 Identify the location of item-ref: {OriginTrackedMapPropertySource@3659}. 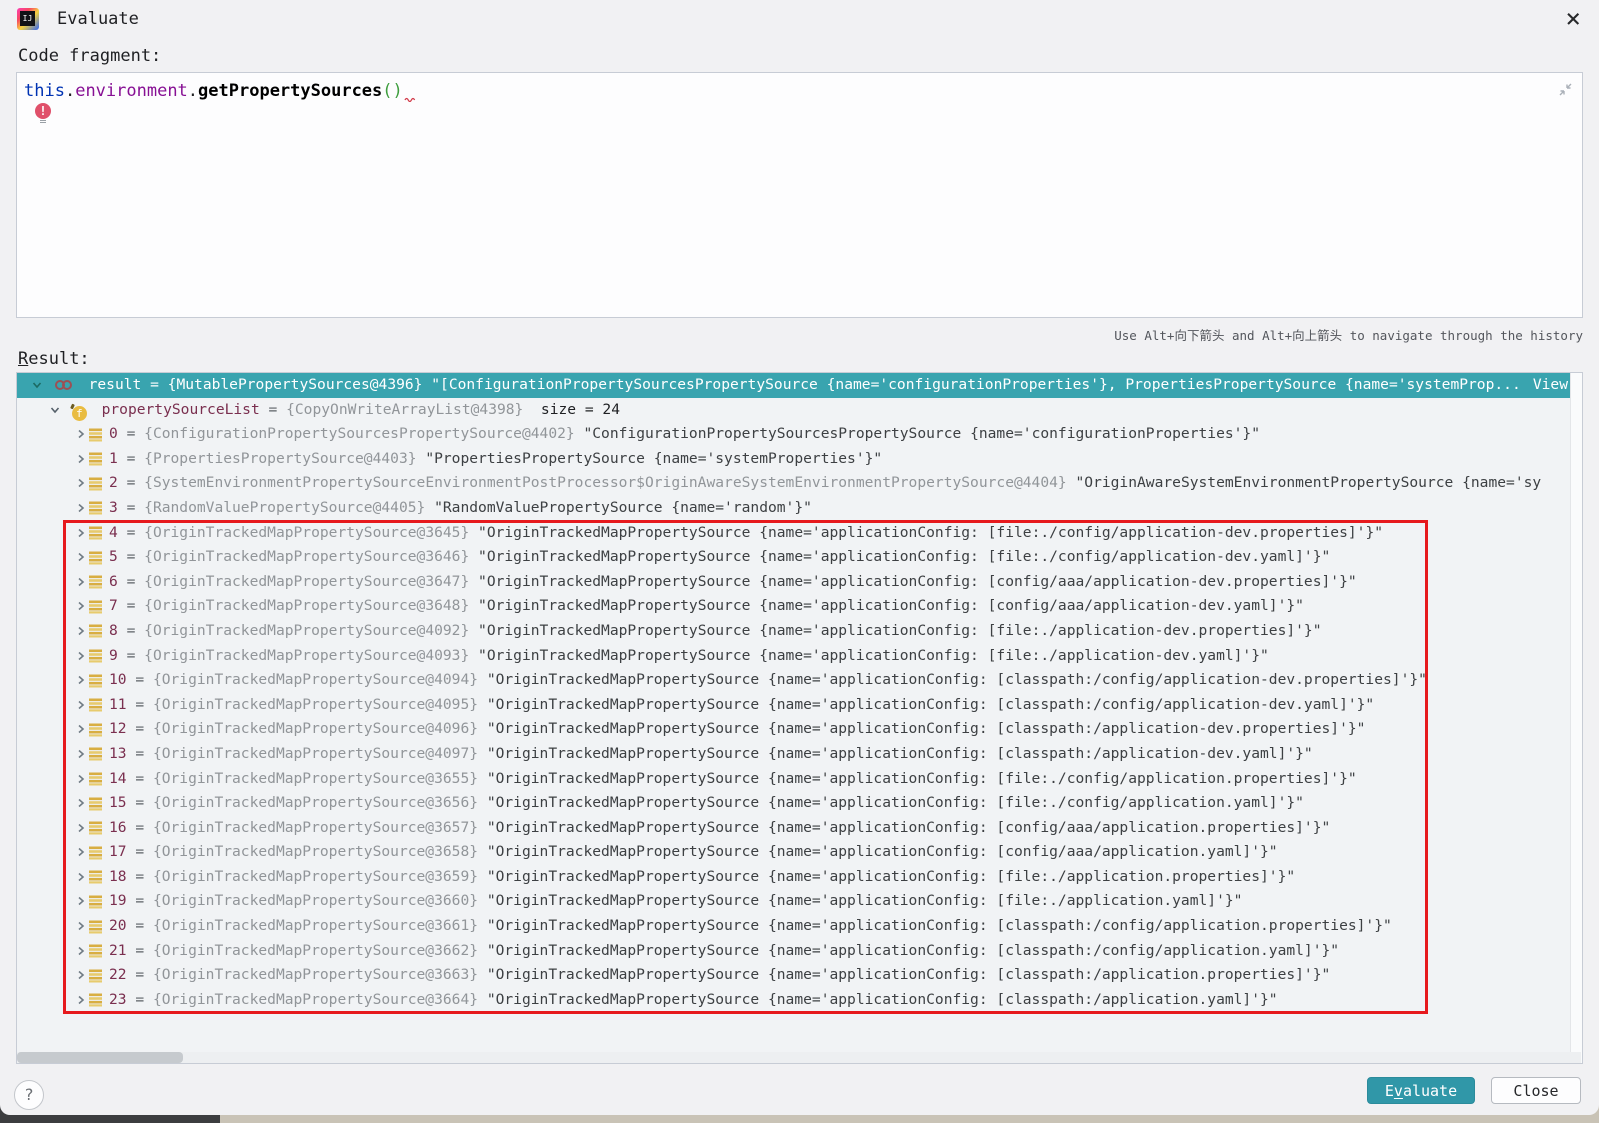
(315, 876).